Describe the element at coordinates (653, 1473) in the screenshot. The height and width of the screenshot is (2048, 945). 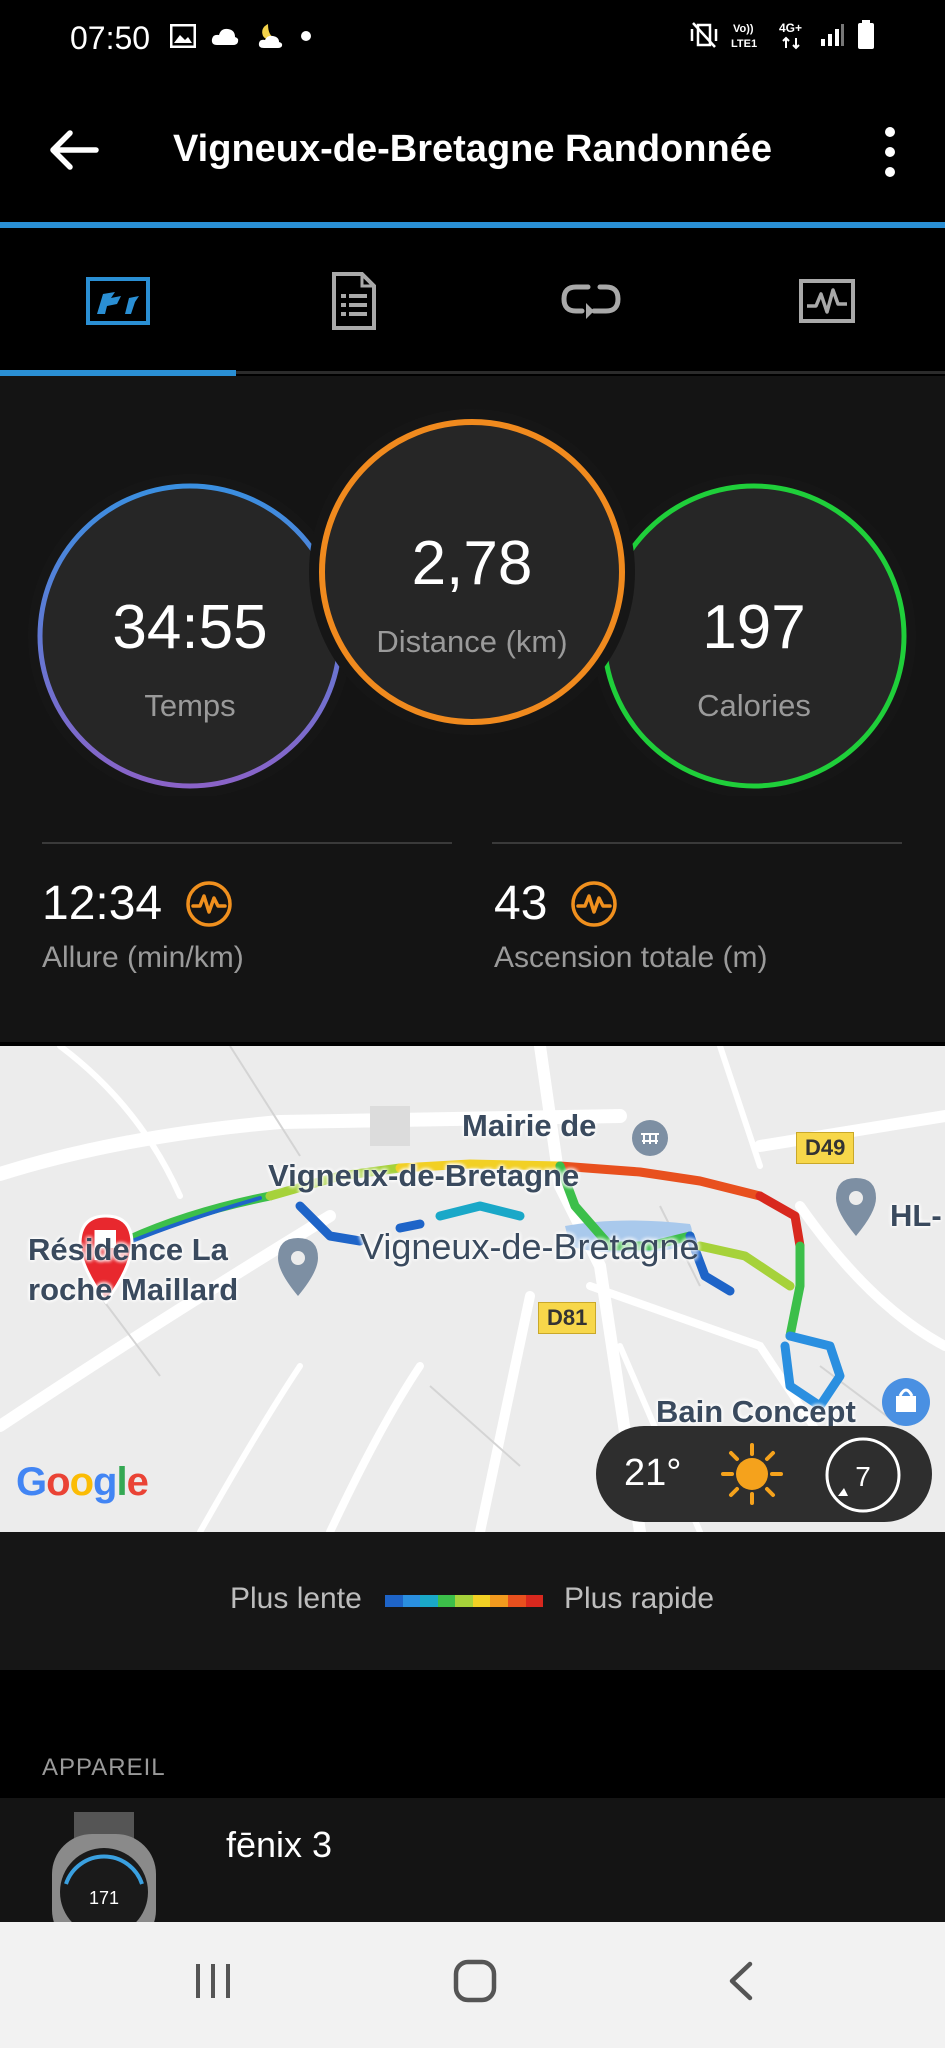
I see `weather-temperature: 21°` at that location.